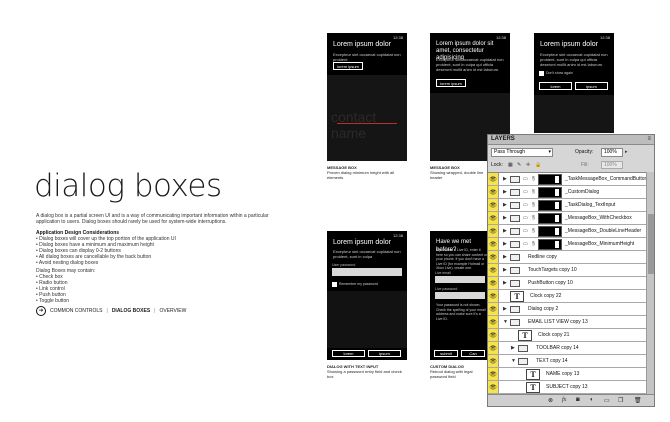 The image size is (670, 422). I want to click on trash-icon: 🗑, so click(638, 400).